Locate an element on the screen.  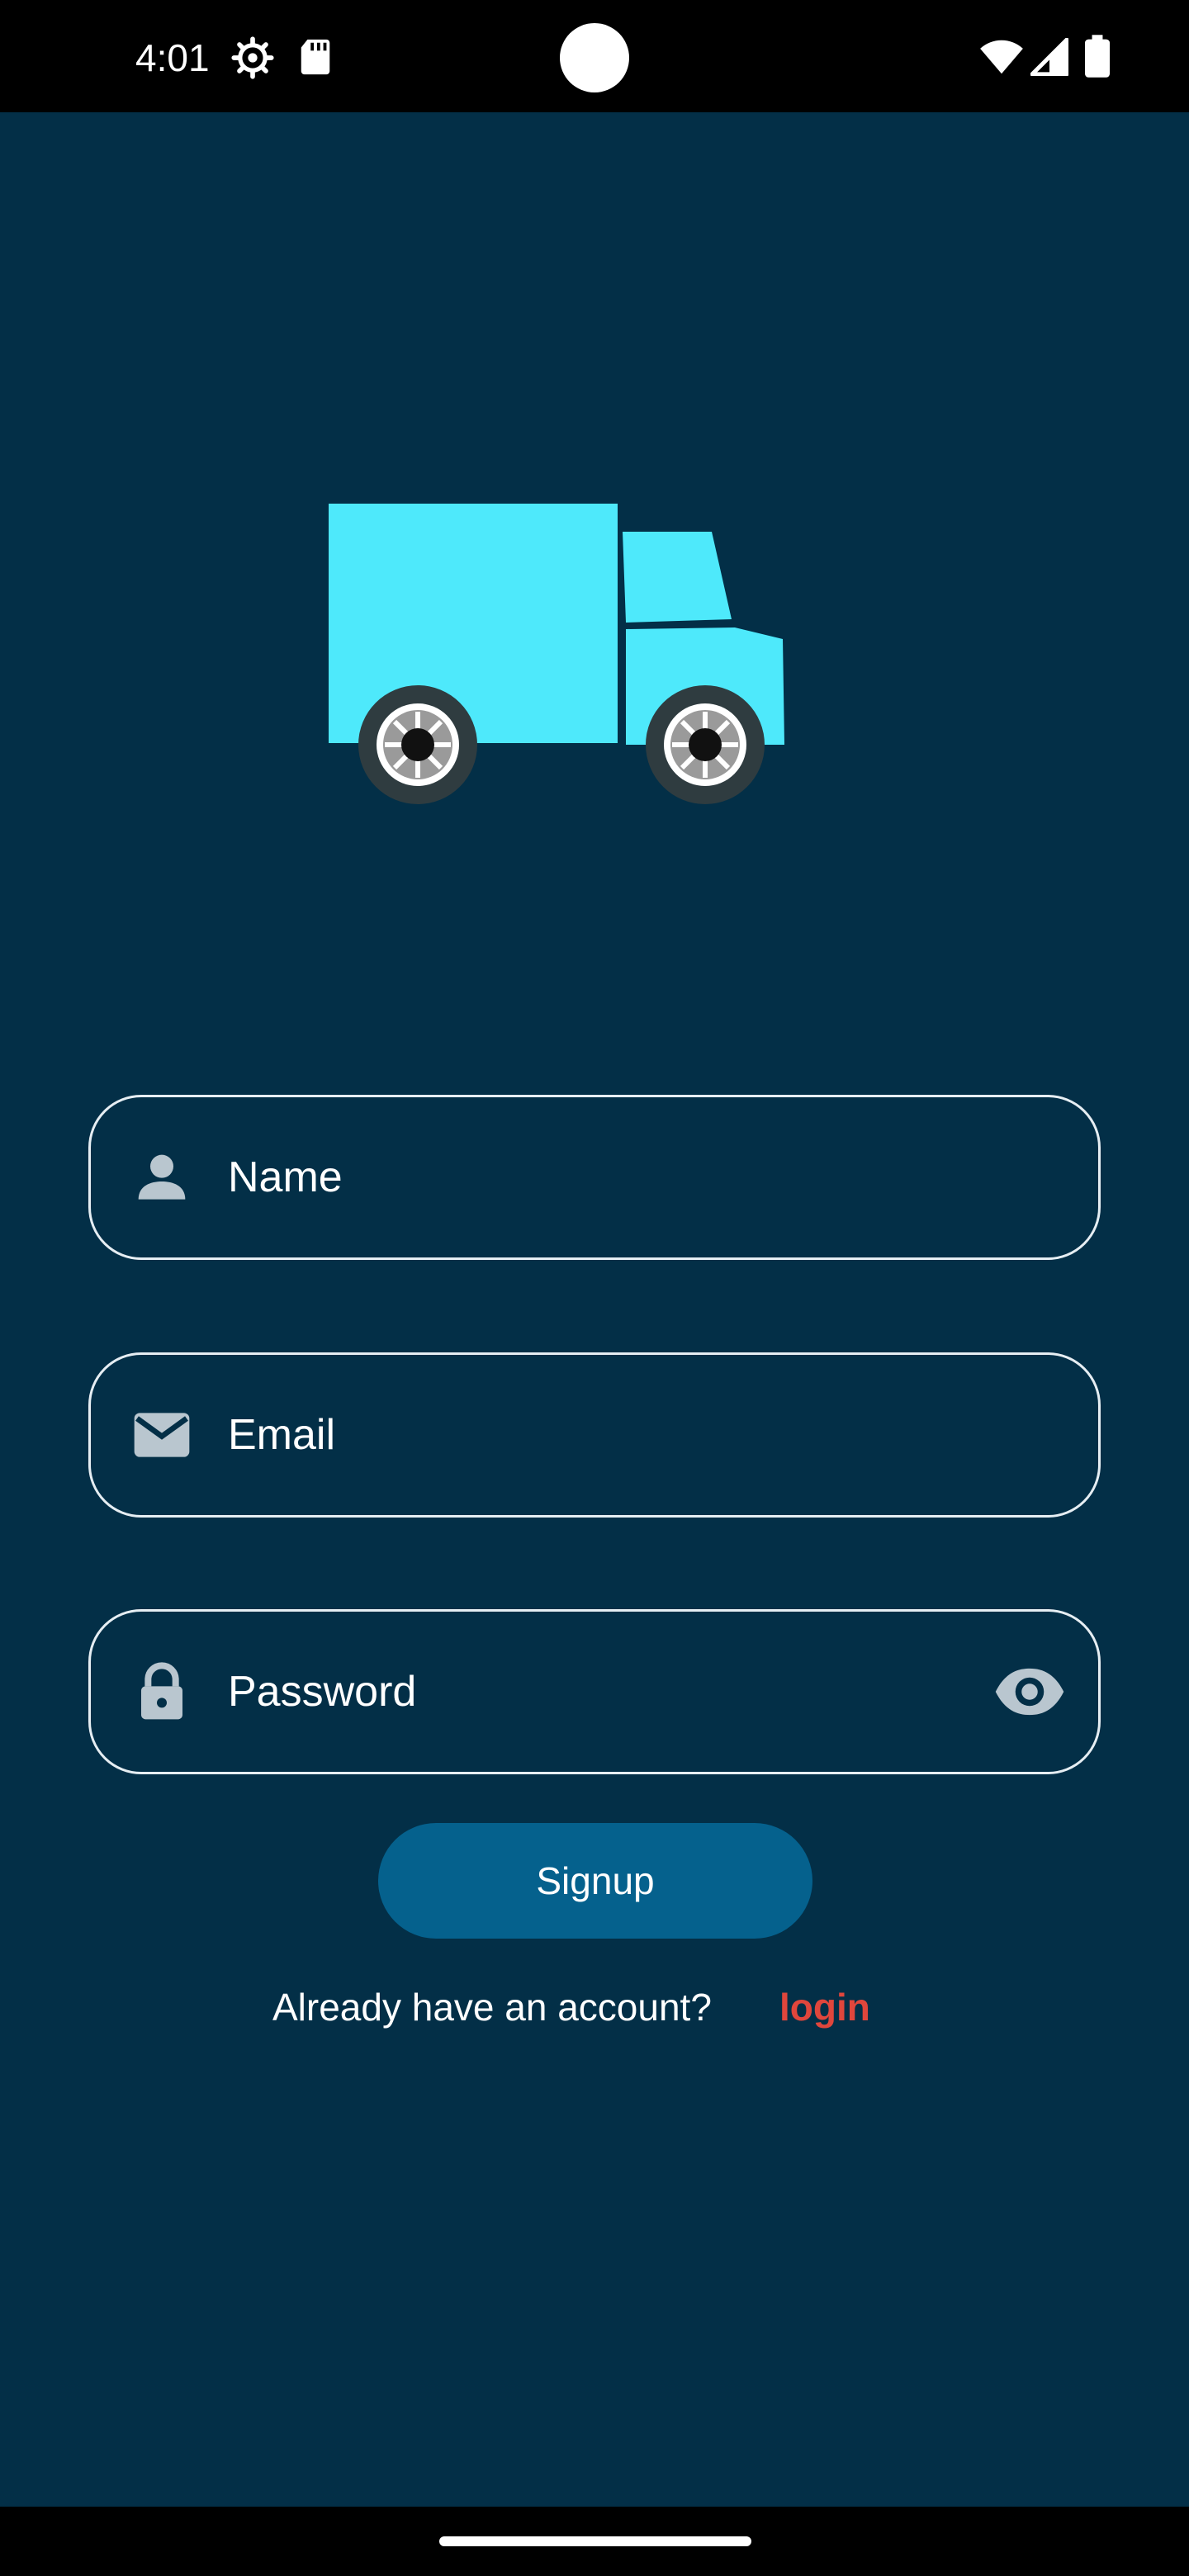
rear-wheel is located at coordinates (417, 744).